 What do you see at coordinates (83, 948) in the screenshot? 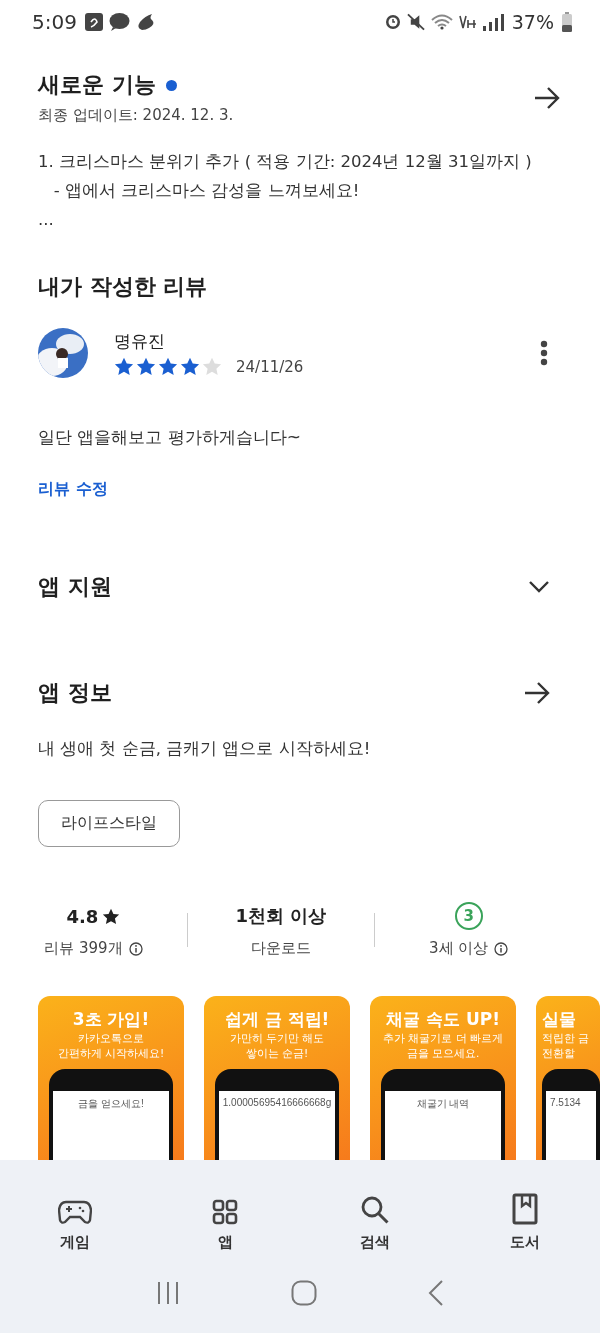
I see `stat-label: 리뷰 399개` at bounding box center [83, 948].